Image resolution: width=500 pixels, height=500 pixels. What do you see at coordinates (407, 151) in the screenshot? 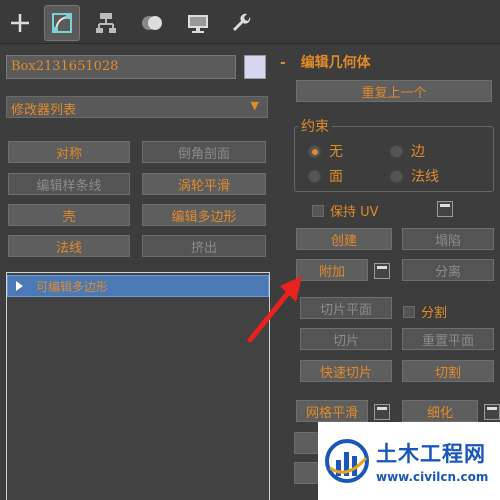
I see `constraint-edge-radio: 边` at bounding box center [407, 151].